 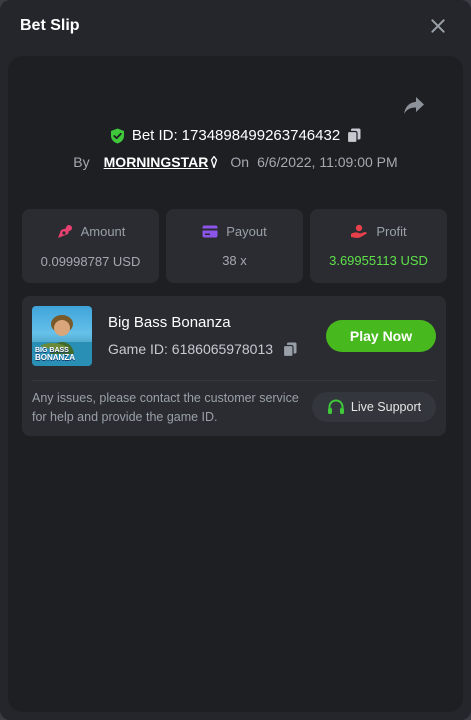 I want to click on shield-check-icon, so click(x=117, y=135).